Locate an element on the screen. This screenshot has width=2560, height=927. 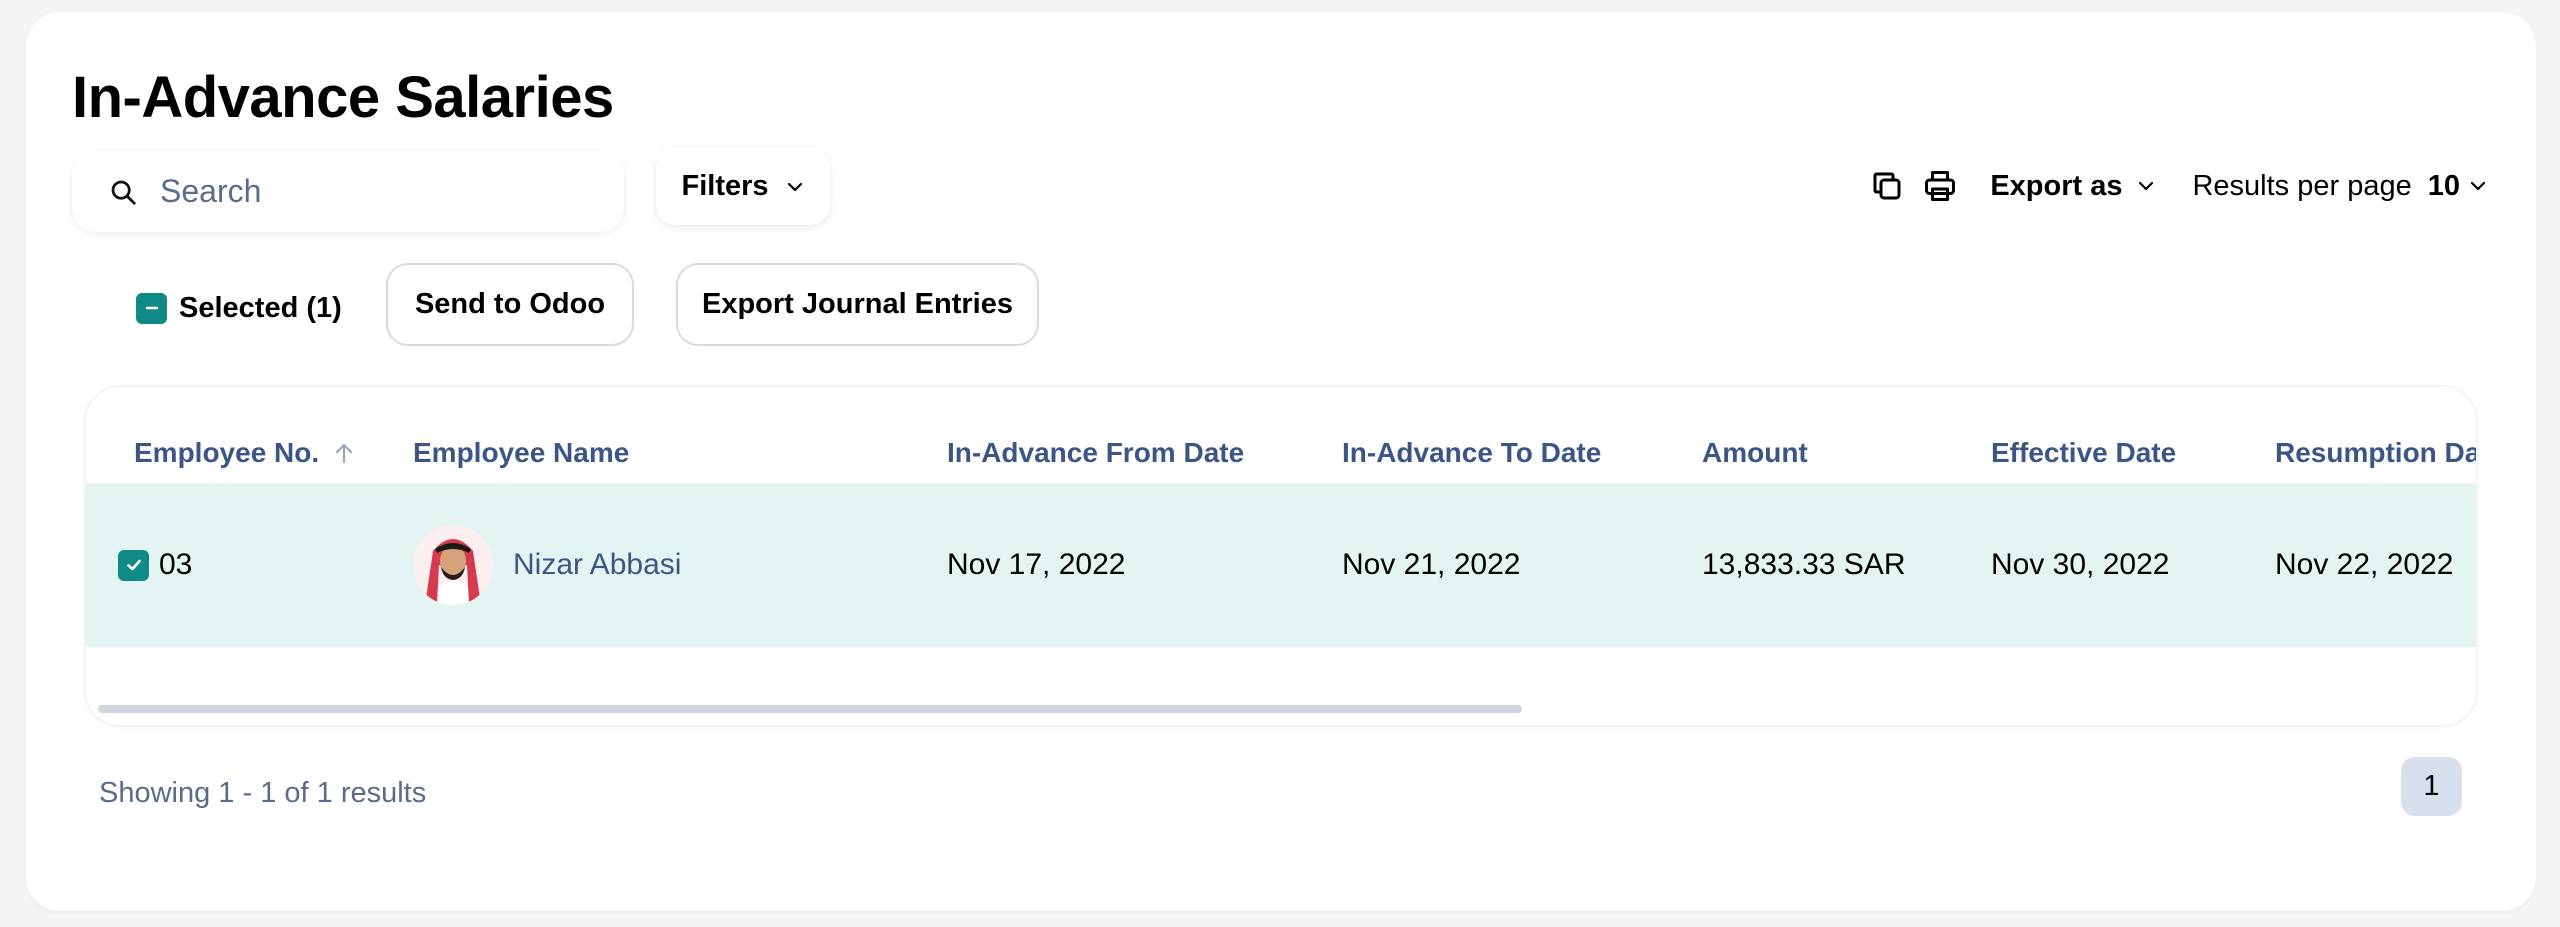
column-header-employee-name: Employee Name is located at coordinates (521, 453).